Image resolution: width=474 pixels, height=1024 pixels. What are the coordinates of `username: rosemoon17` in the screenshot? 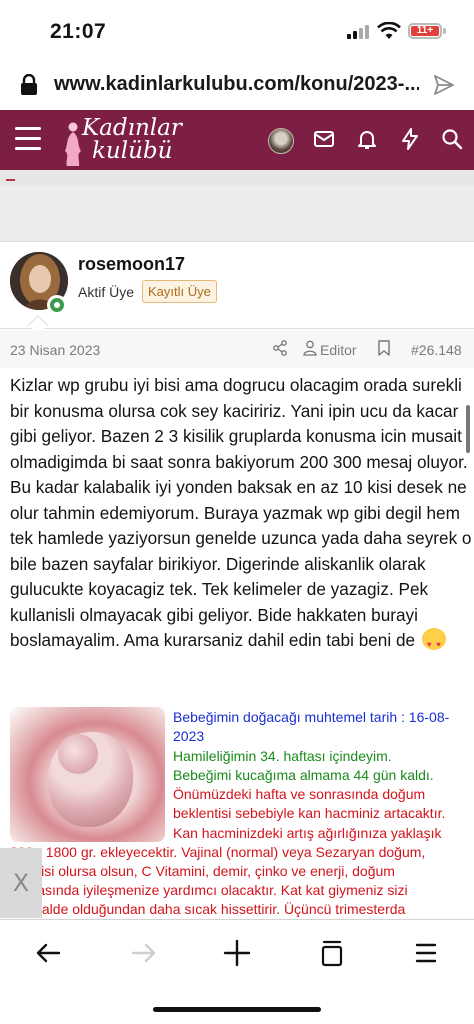 It's located at (131, 264).